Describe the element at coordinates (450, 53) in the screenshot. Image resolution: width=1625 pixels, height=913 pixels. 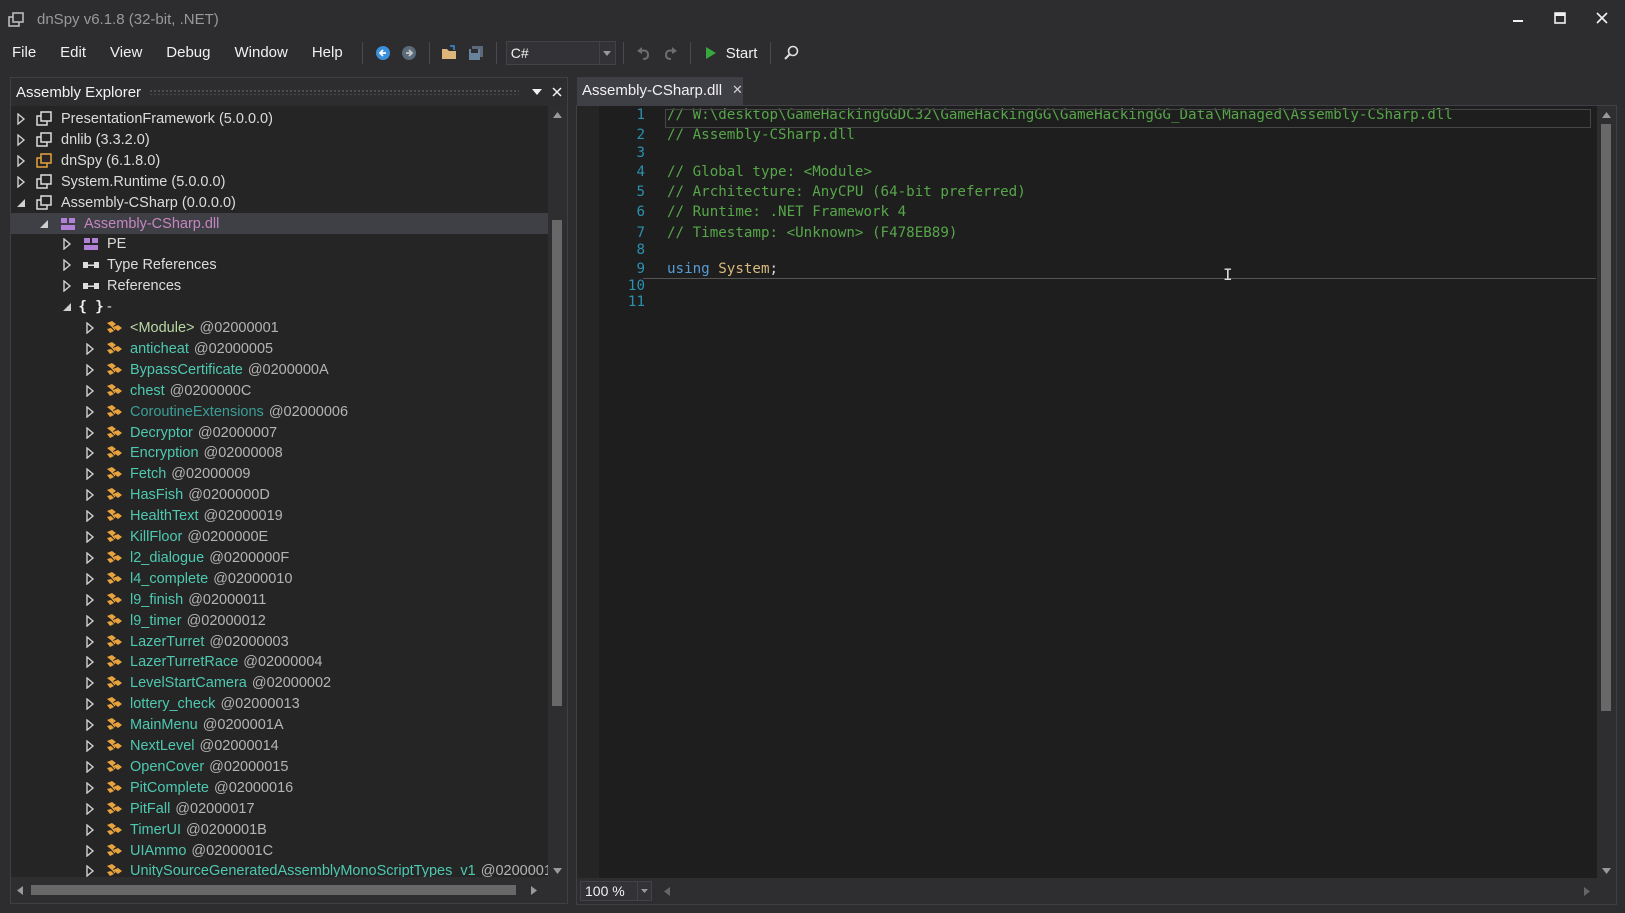
I see `open-button` at that location.